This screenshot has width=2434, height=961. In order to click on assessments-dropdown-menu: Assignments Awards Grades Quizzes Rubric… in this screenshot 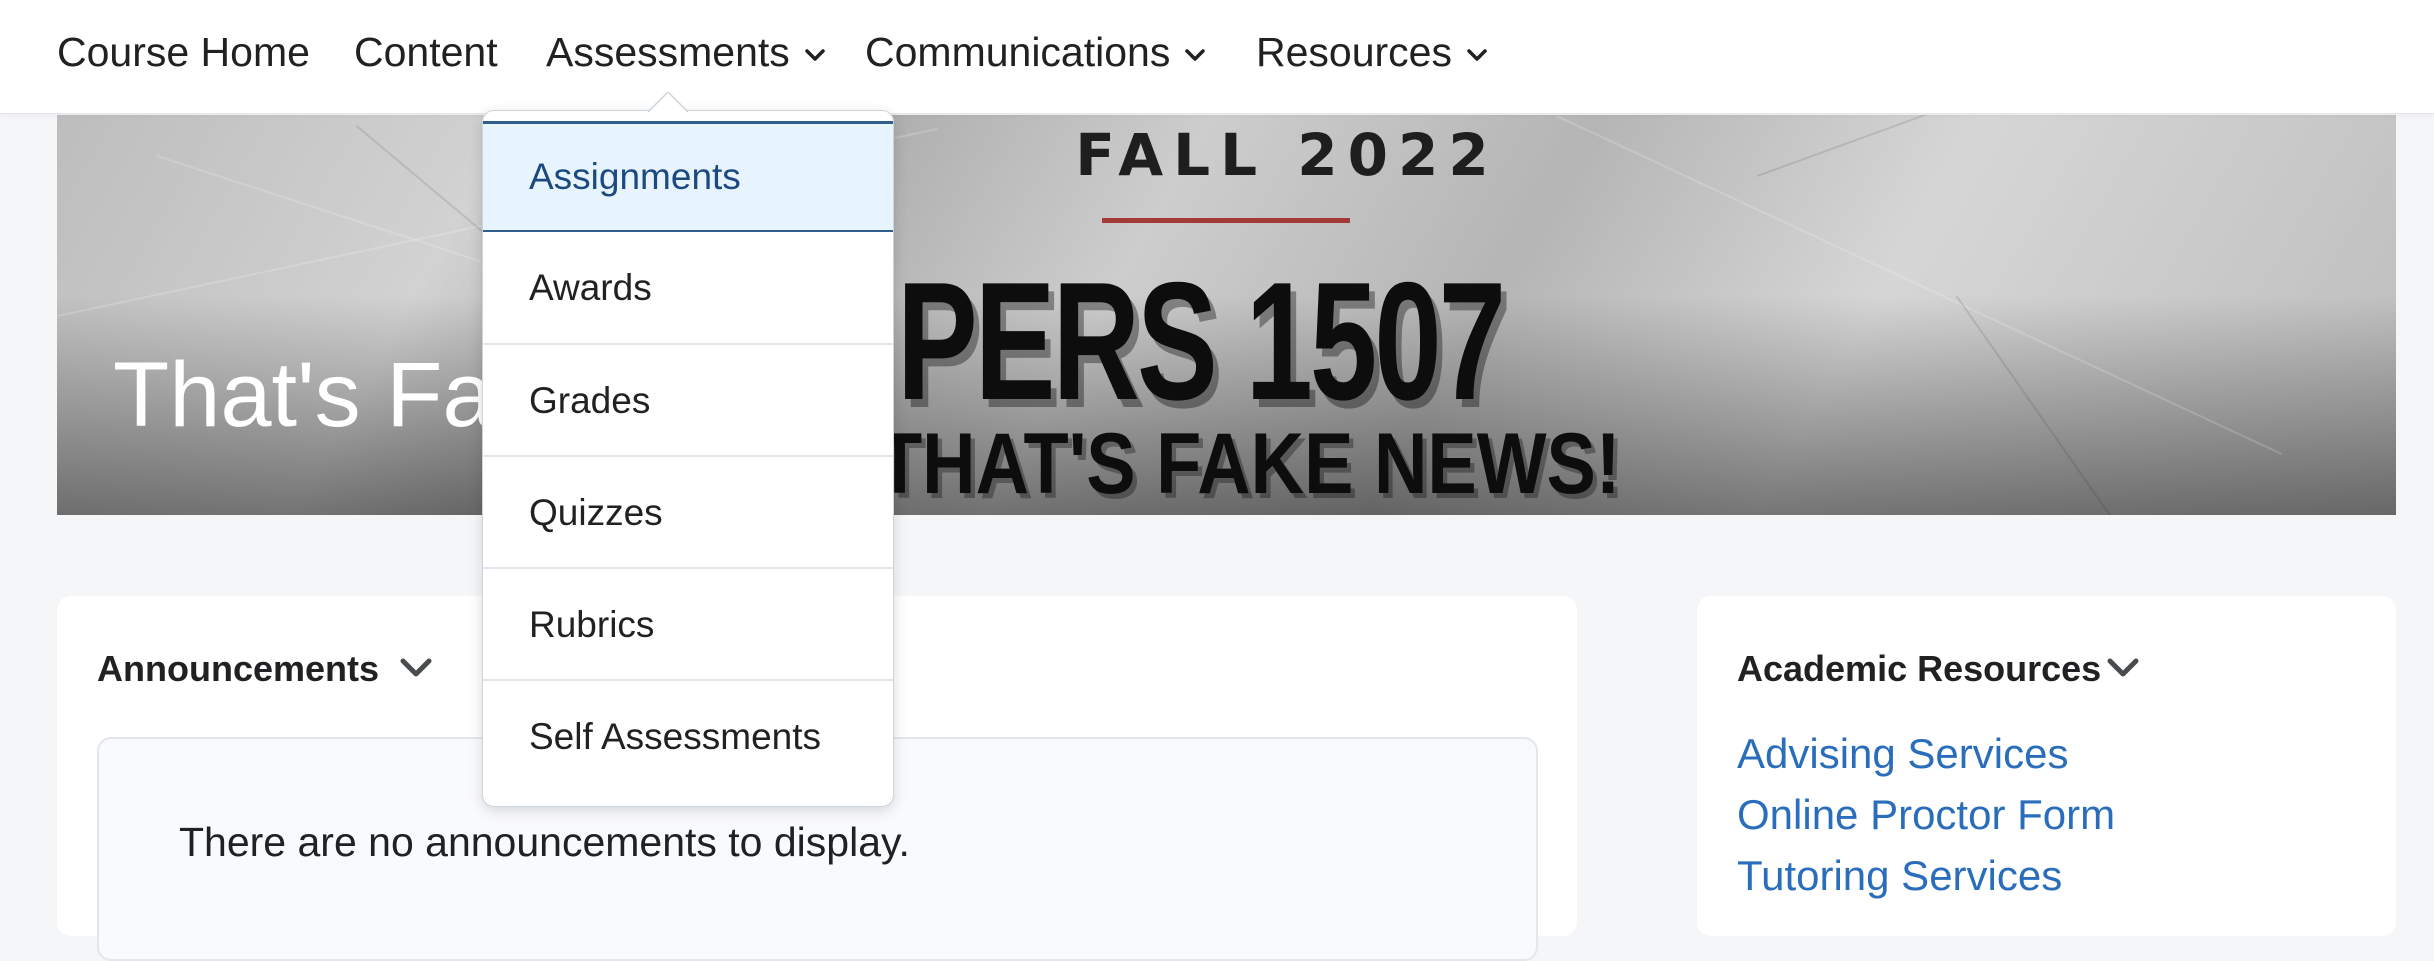, I will do `click(688, 458)`.